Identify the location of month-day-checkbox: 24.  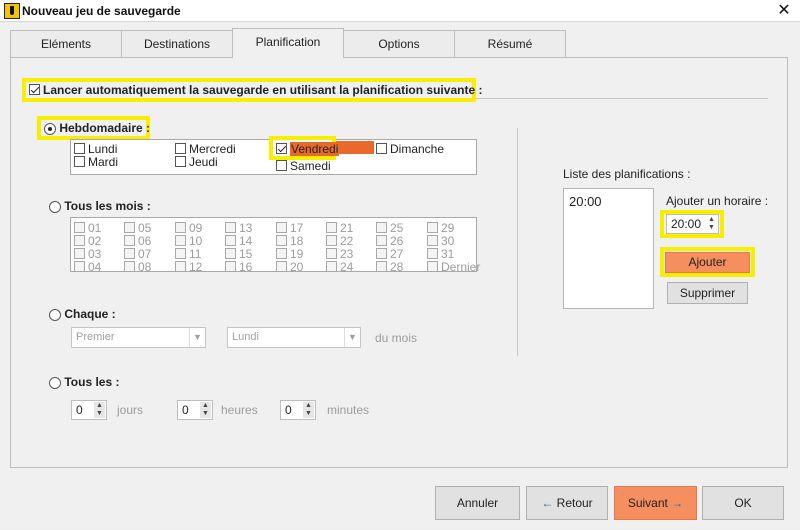
(339, 267).